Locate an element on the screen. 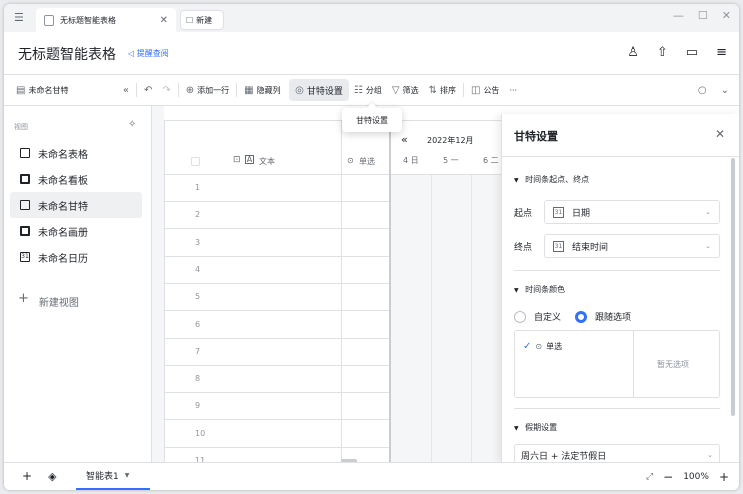 This screenshot has height=494, width=743. hide-columns-label: 隐藏列 is located at coordinates (268, 90).